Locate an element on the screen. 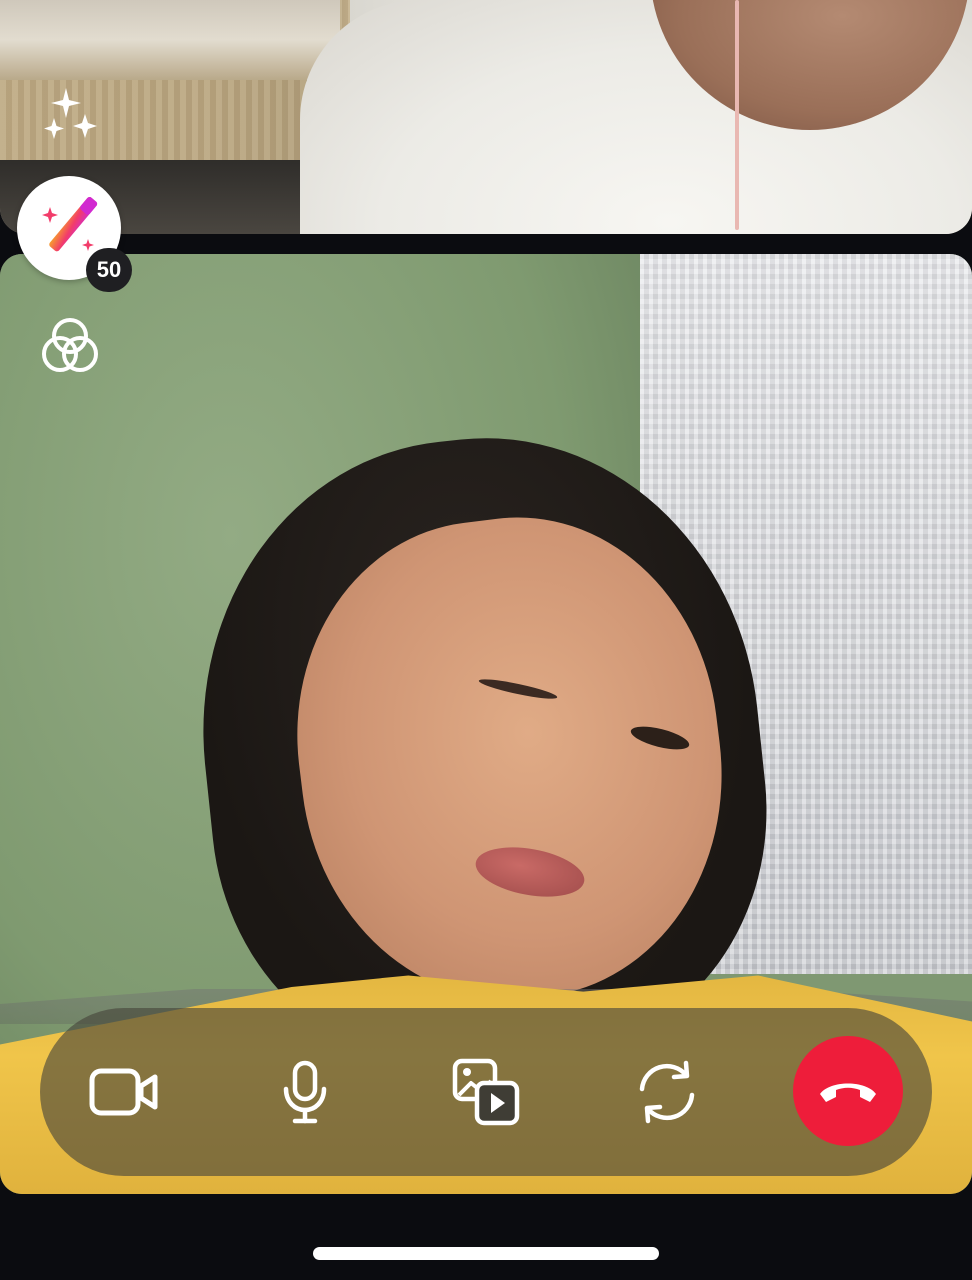 The height and width of the screenshot is (1280, 972). home-indicator is located at coordinates (486, 1253).